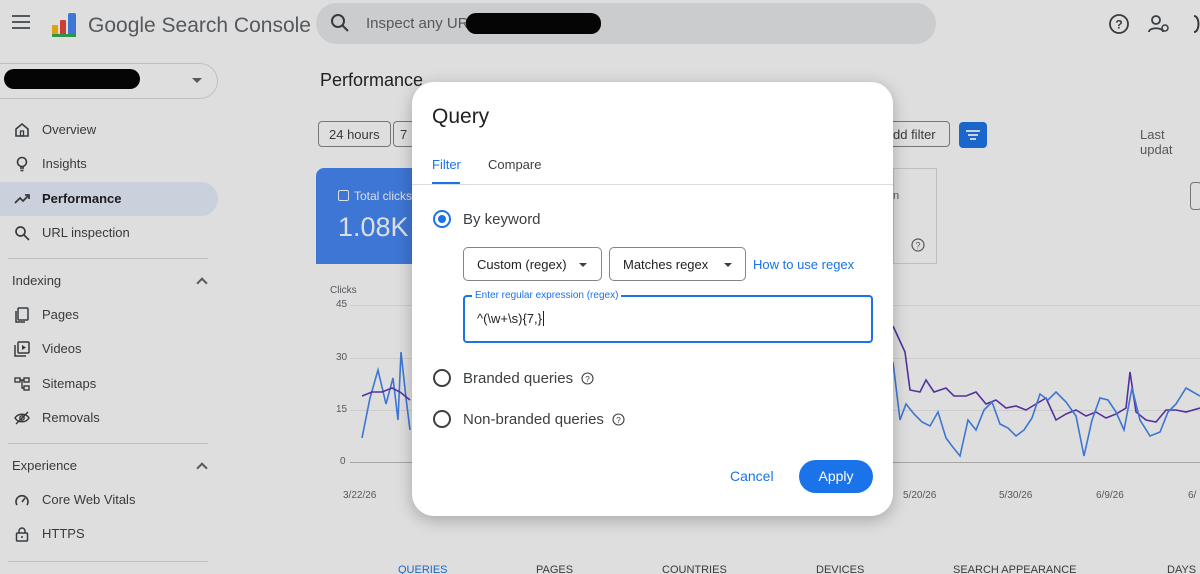 The image size is (1200, 574). Describe the element at coordinates (533, 419) in the screenshot. I see `radio-label-non-branded: Non-branded queries` at that location.